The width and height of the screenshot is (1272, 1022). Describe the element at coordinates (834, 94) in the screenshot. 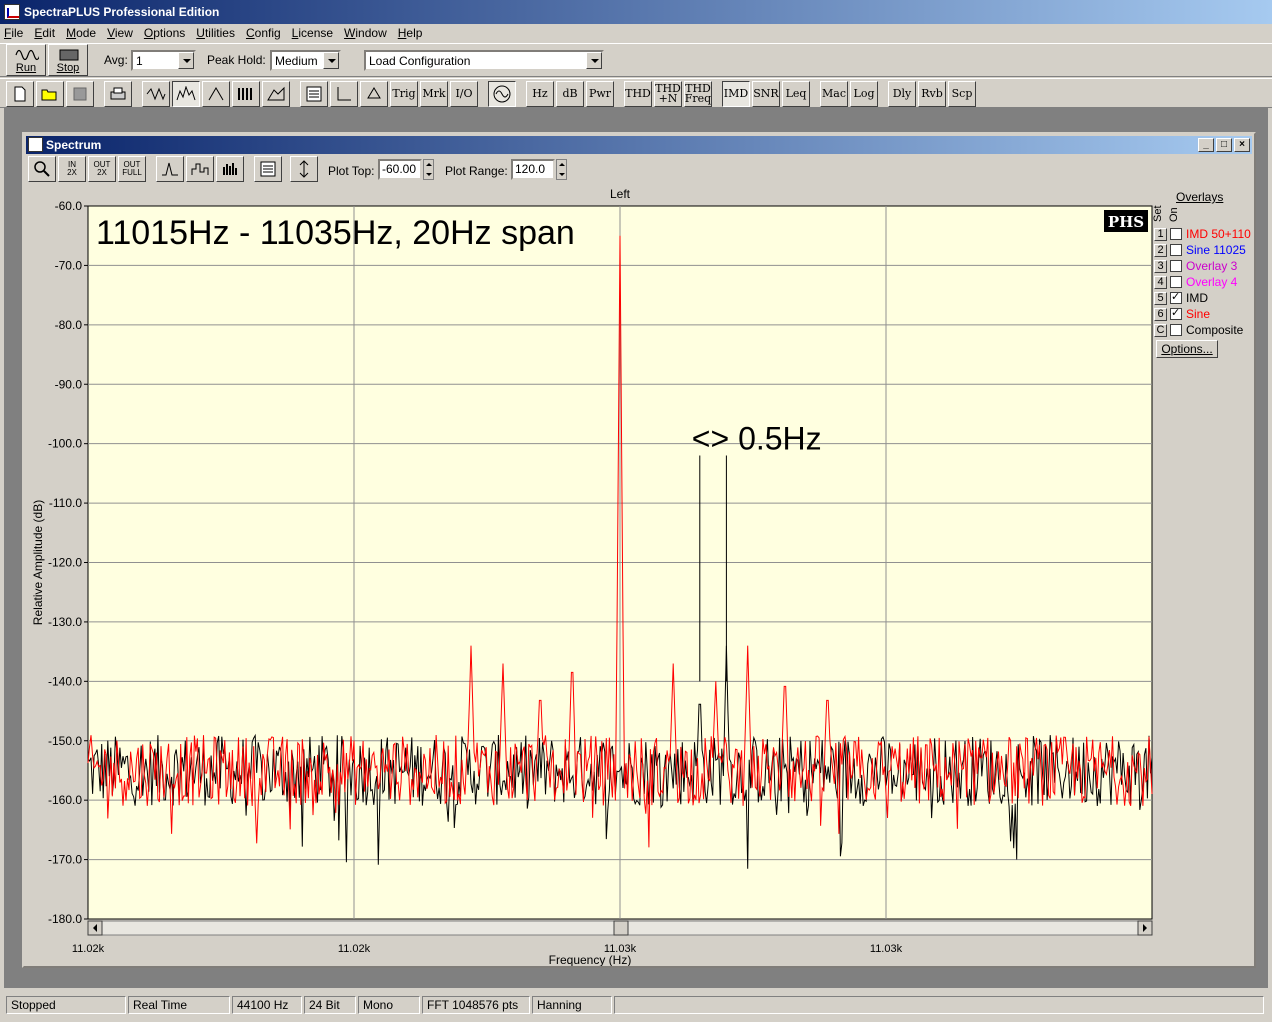

I see `macro-button: Mac` at that location.